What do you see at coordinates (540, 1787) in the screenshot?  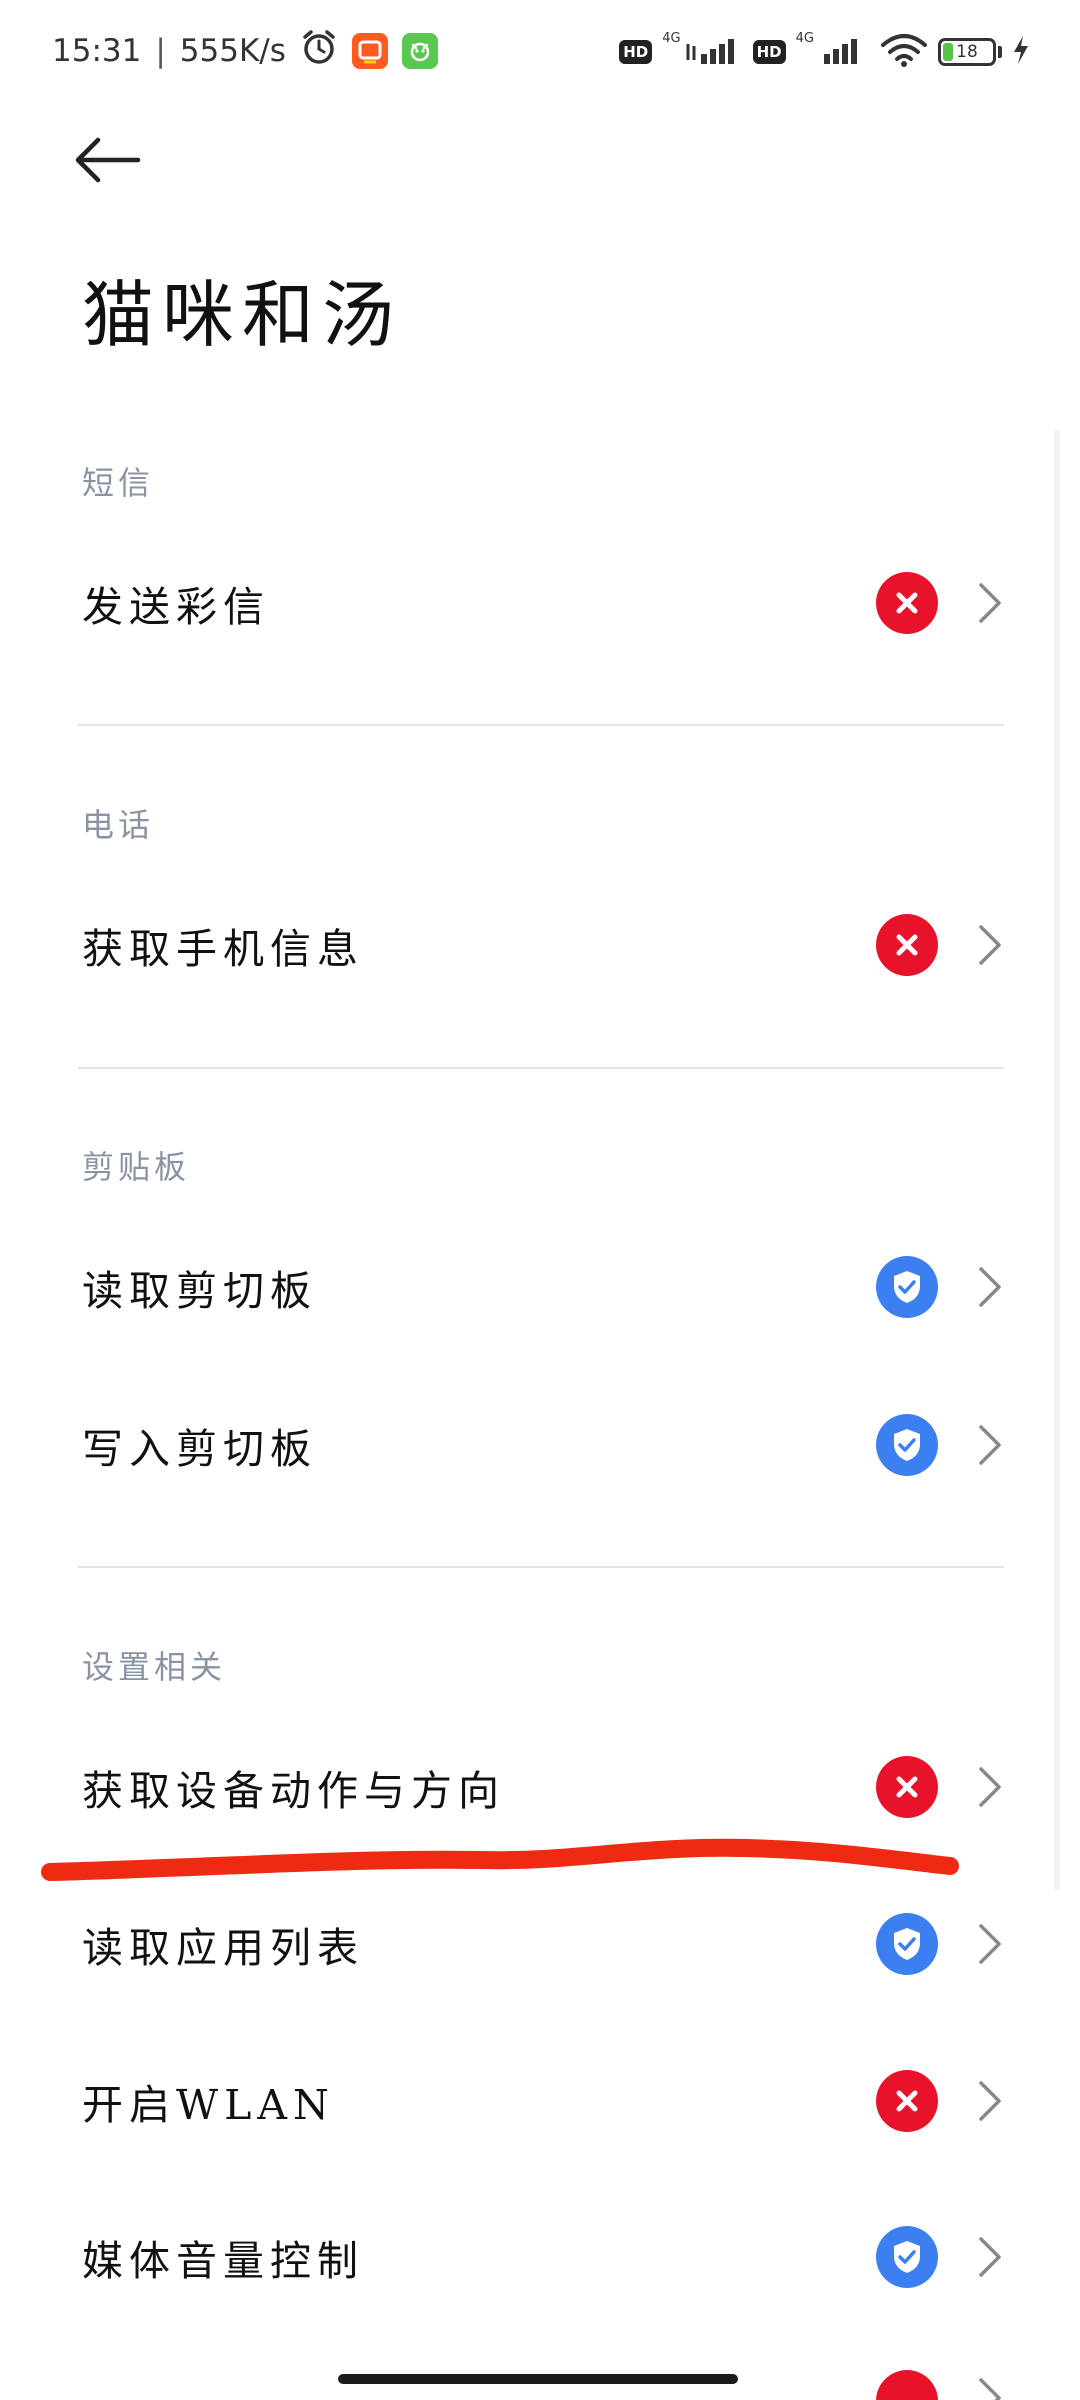 I see `permission-row-device-motion: 获取设备动作与方向` at bounding box center [540, 1787].